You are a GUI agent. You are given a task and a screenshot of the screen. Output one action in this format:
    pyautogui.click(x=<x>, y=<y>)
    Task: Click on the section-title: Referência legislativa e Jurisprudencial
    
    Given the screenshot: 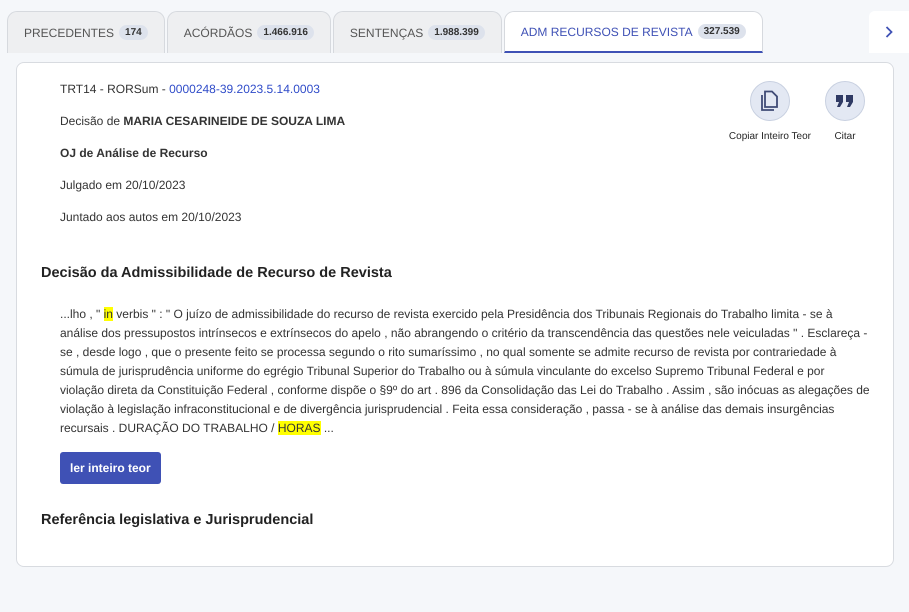 What is the action you would take?
    pyautogui.click(x=177, y=520)
    